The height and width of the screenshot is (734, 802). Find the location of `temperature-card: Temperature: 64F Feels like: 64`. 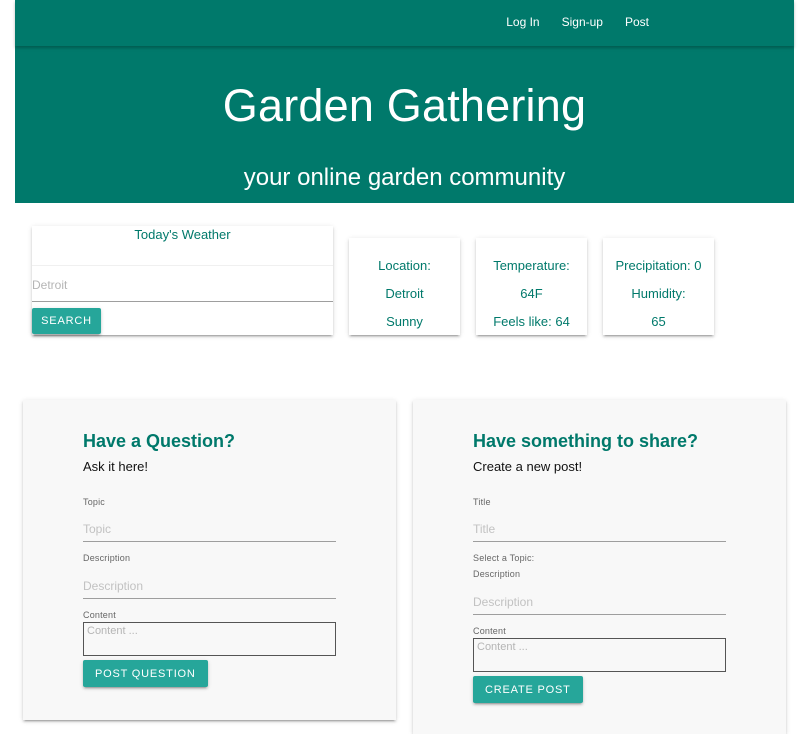

temperature-card: Temperature: 64F Feels like: 64 is located at coordinates (531, 286).